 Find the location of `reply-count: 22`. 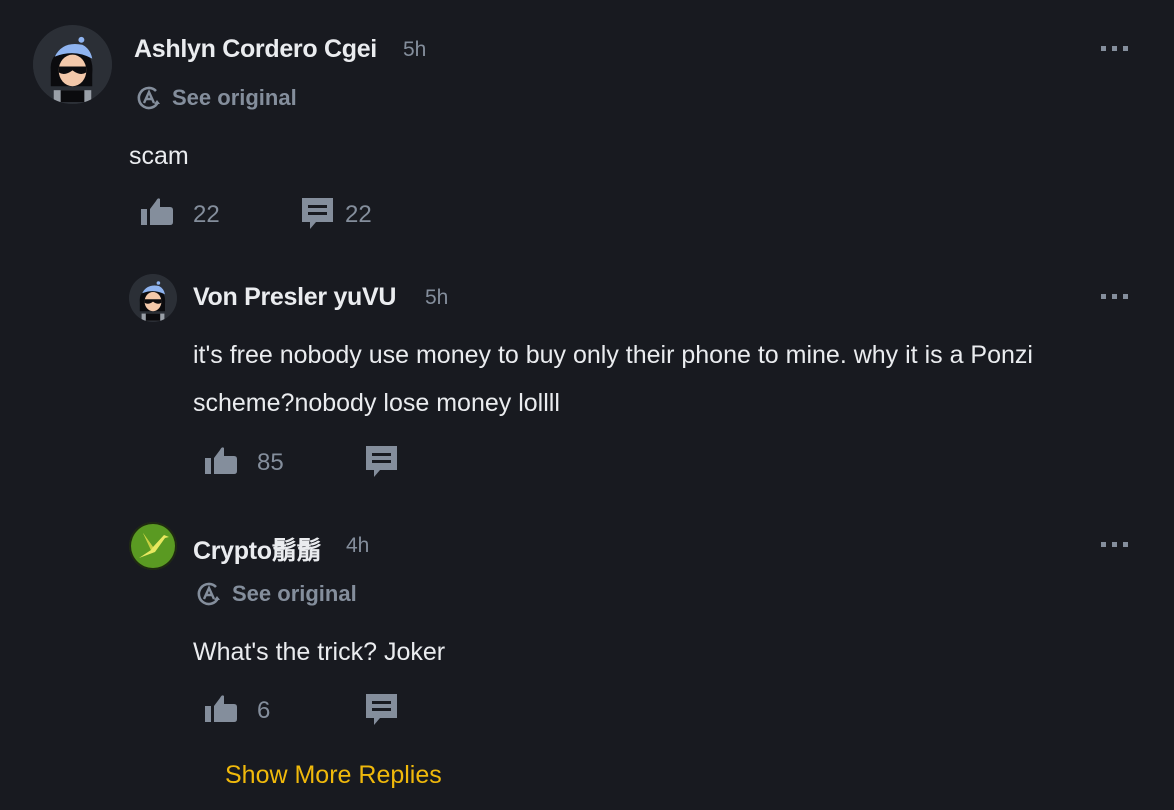

reply-count: 22 is located at coordinates (358, 214).